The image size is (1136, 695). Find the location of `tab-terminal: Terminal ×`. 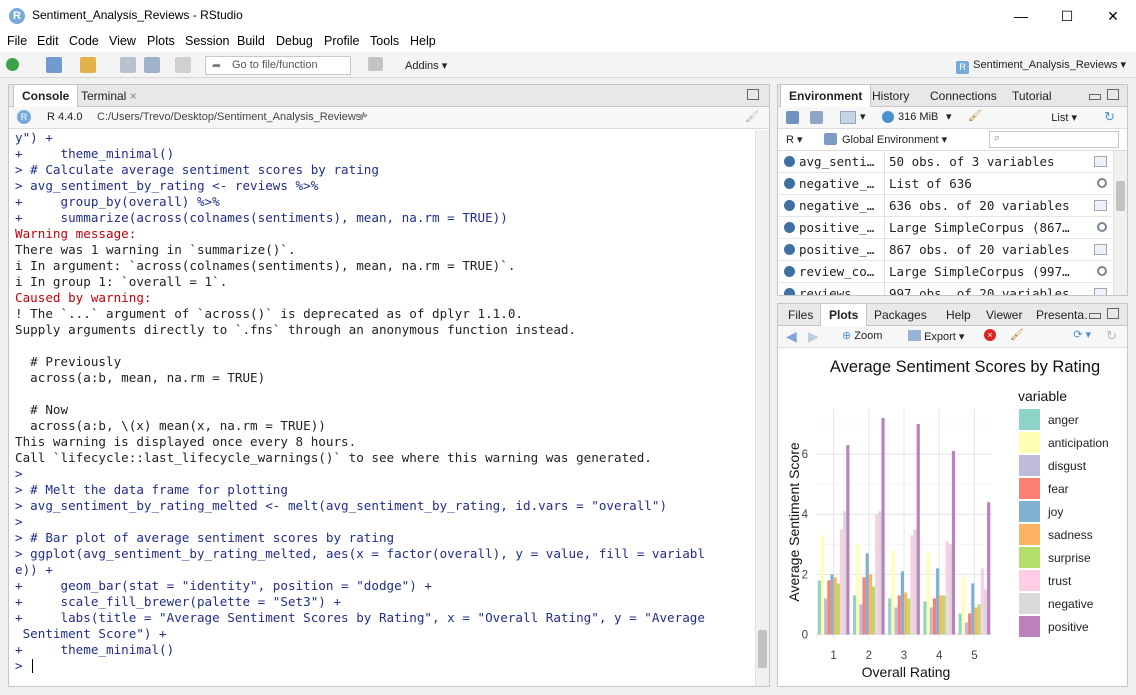

tab-terminal: Terminal × is located at coordinates (109, 96).